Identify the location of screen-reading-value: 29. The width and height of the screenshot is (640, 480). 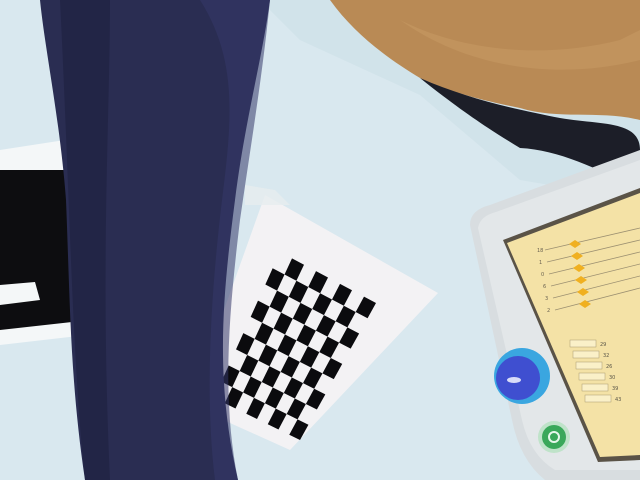
(603, 345).